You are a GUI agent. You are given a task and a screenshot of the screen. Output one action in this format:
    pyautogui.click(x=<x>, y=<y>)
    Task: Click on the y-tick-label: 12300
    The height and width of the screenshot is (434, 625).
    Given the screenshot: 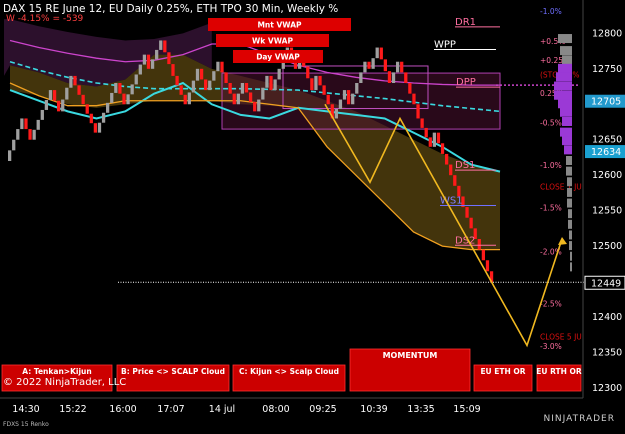 What is the action you would take?
    pyautogui.click(x=607, y=388)
    